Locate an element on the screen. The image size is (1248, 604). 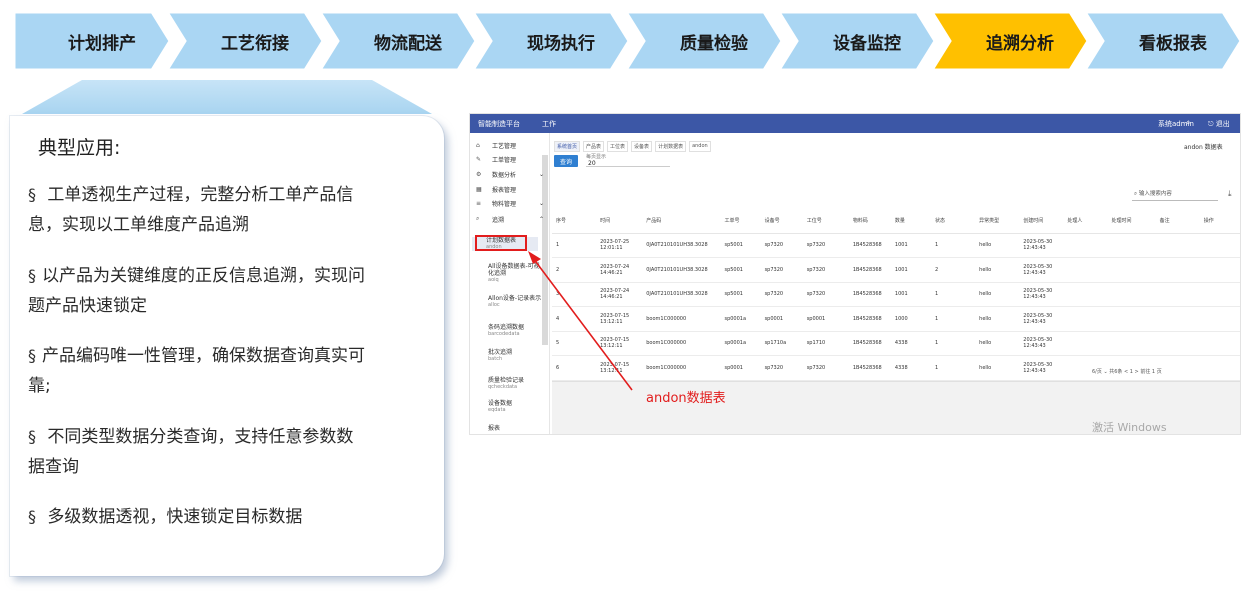
sidebar-subitem: All设备数据表-可视化追溯 aoiq is located at coordinates (509, 273).